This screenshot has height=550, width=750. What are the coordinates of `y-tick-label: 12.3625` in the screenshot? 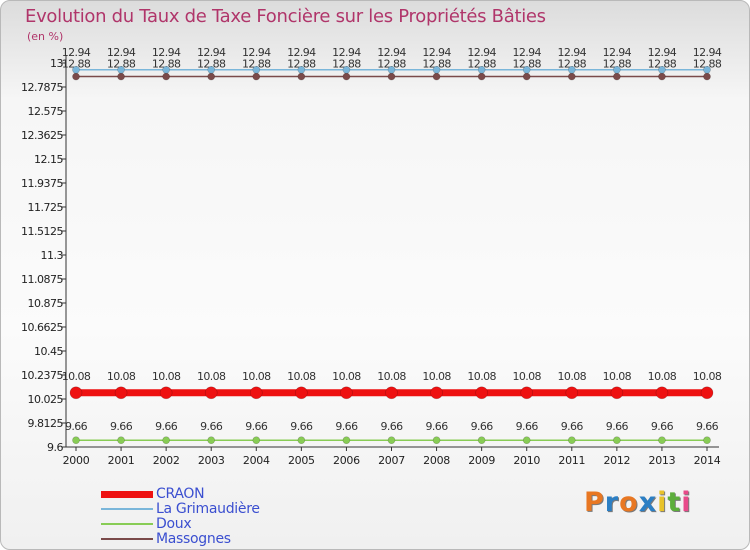 It's located at (42, 135).